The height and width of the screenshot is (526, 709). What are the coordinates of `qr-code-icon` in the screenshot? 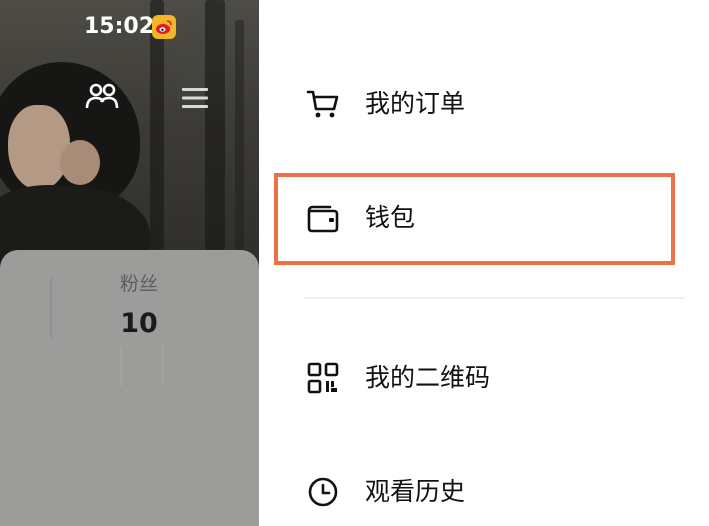 It's located at (323, 378).